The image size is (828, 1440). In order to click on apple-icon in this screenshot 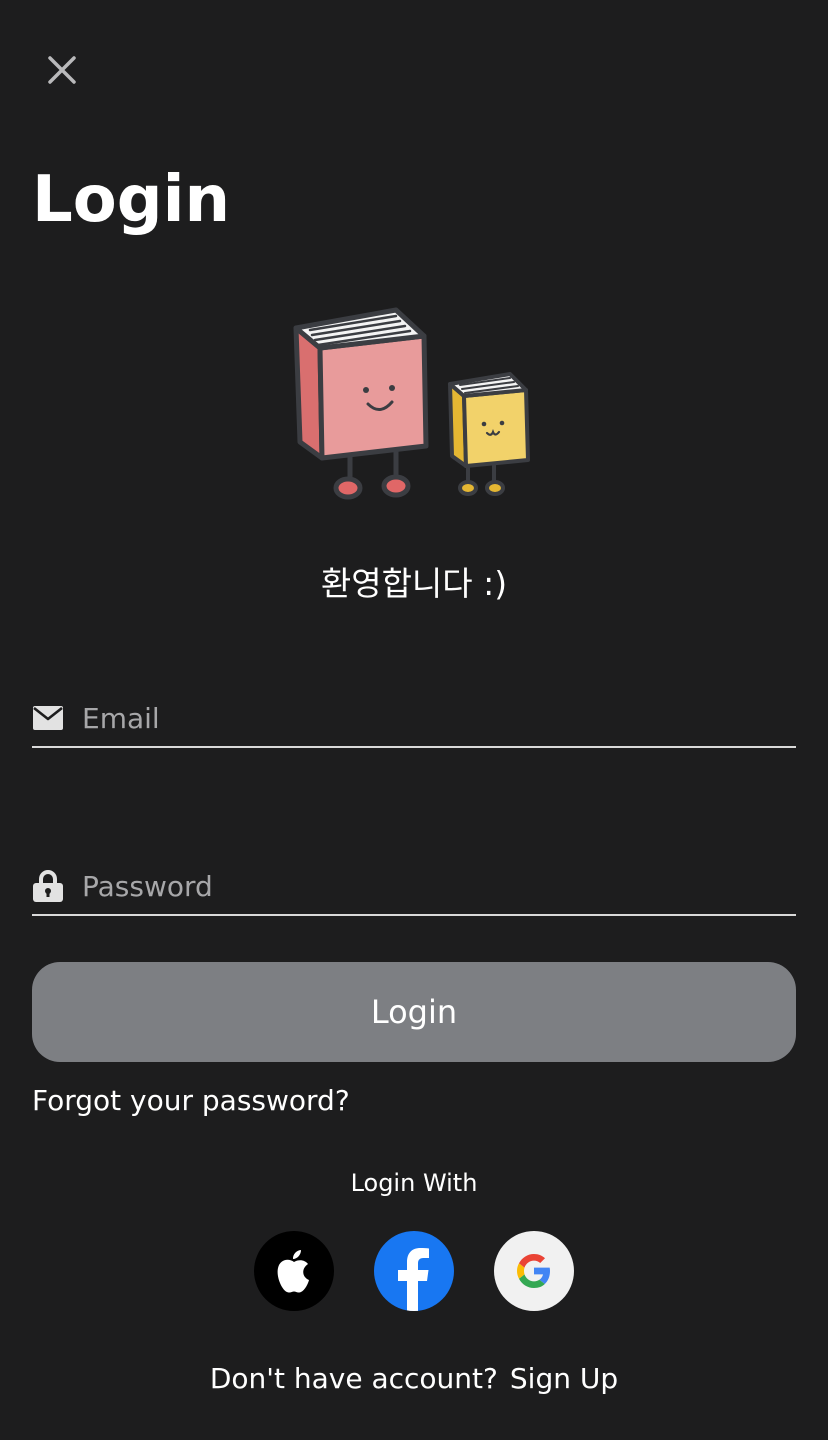, I will do `click(293, 1271)`.